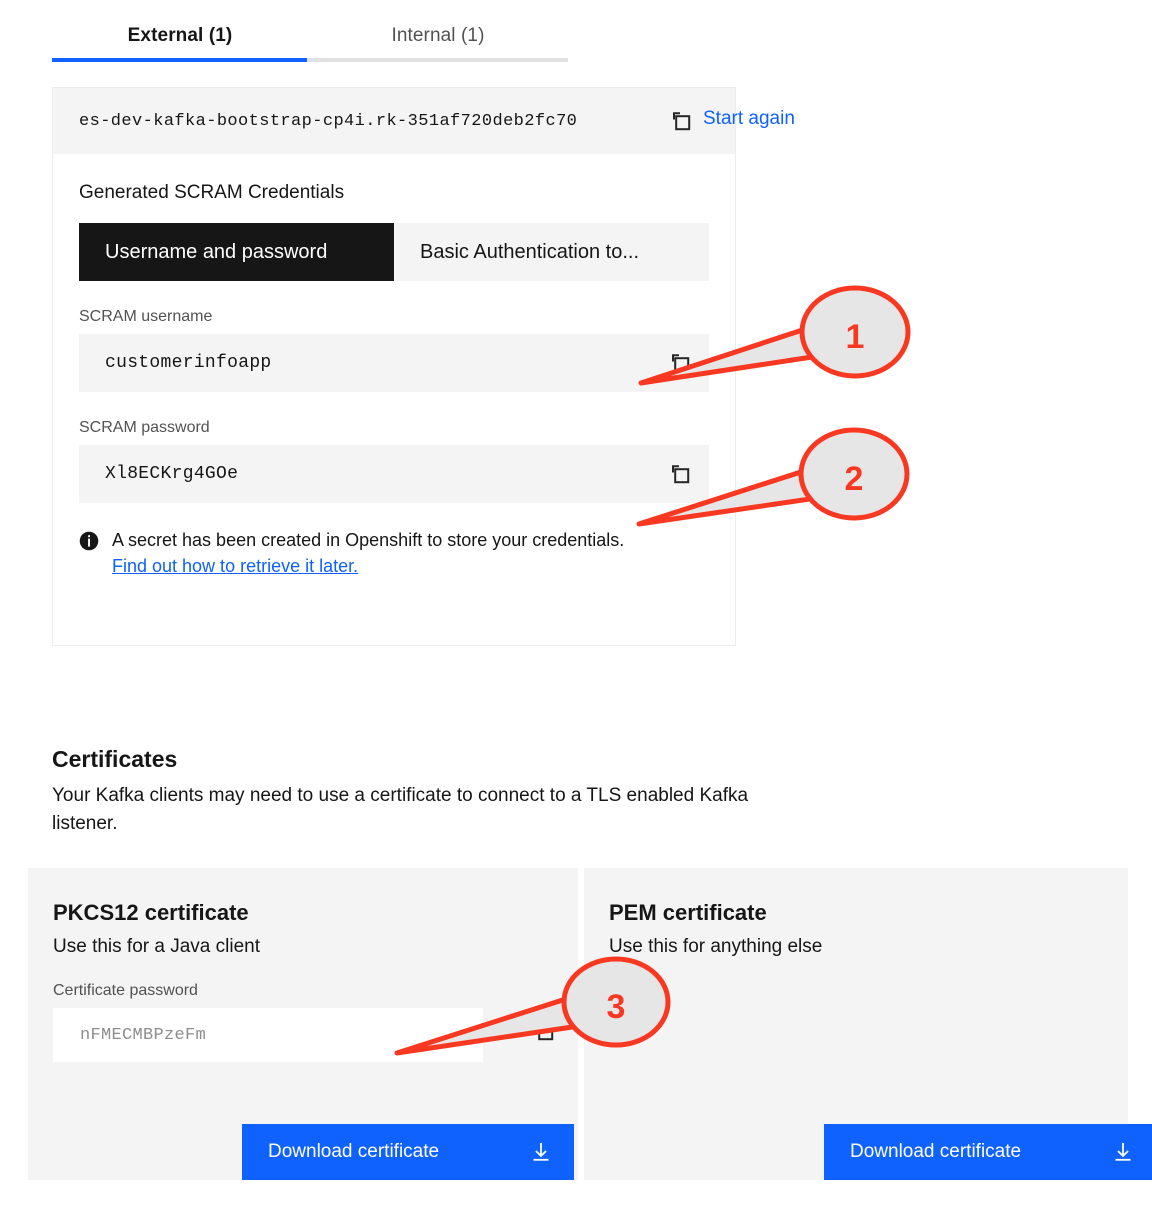  Describe the element at coordinates (172, 474) in the screenshot. I see `scram-password-value: Xl8ECKrg4GOe` at that location.